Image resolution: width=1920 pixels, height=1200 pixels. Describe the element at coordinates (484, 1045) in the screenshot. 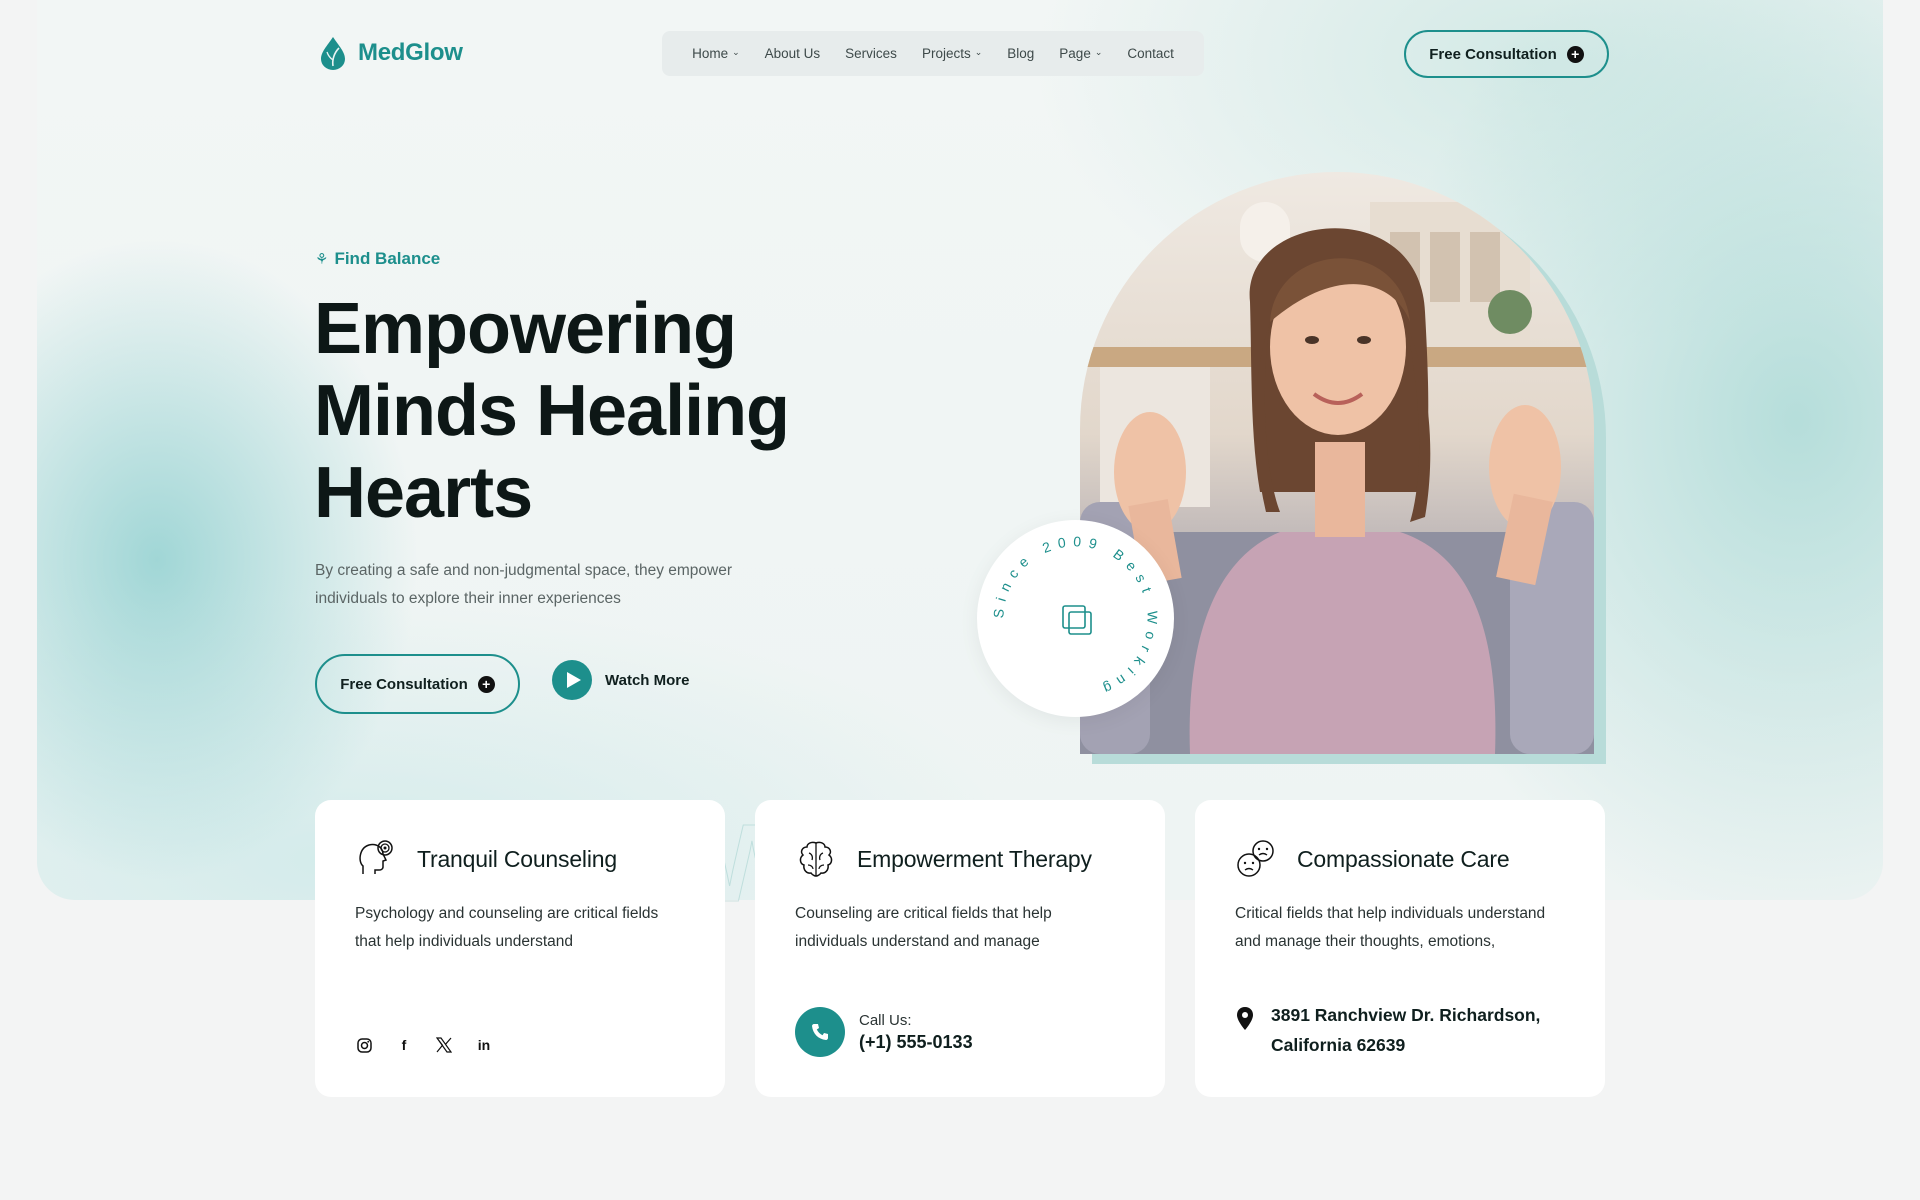

I see `linkedin-icon: in` at that location.